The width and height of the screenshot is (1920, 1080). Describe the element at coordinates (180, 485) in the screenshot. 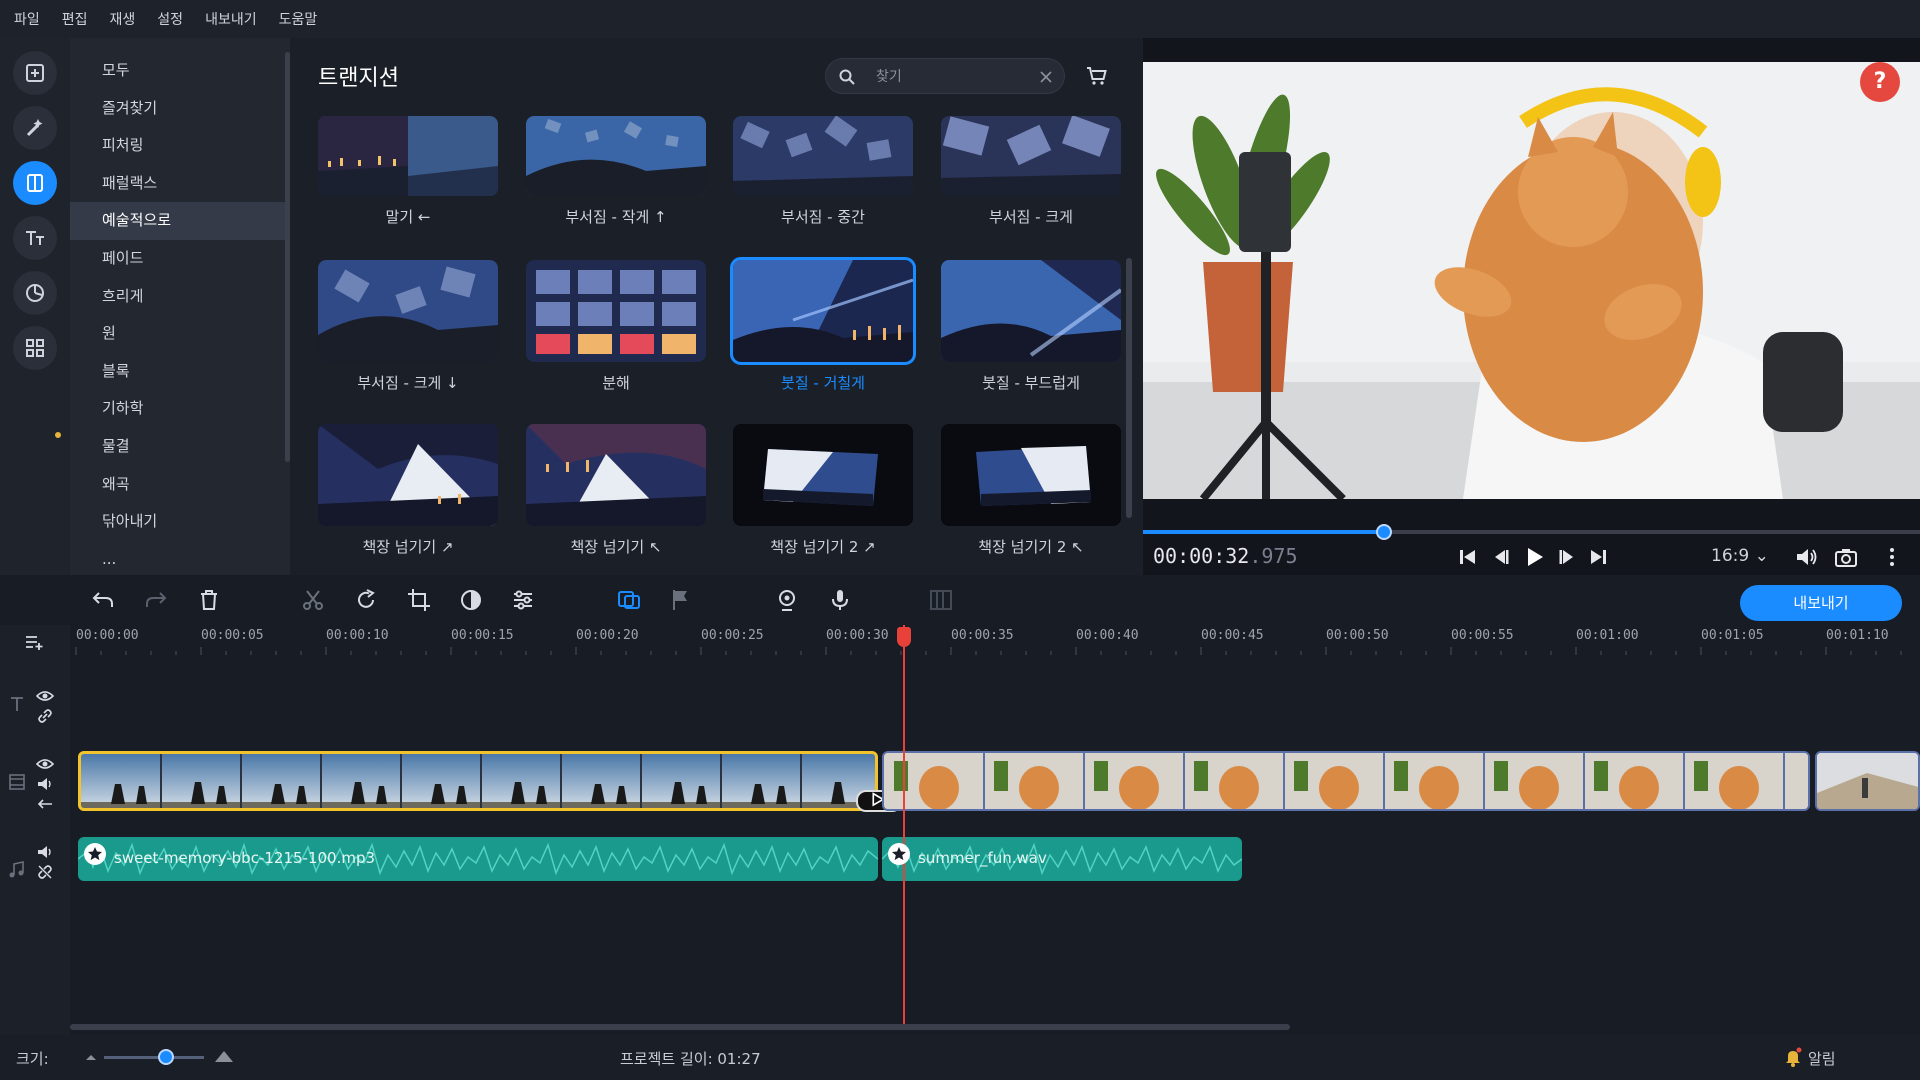

I see `category-distort: 왜곡` at that location.